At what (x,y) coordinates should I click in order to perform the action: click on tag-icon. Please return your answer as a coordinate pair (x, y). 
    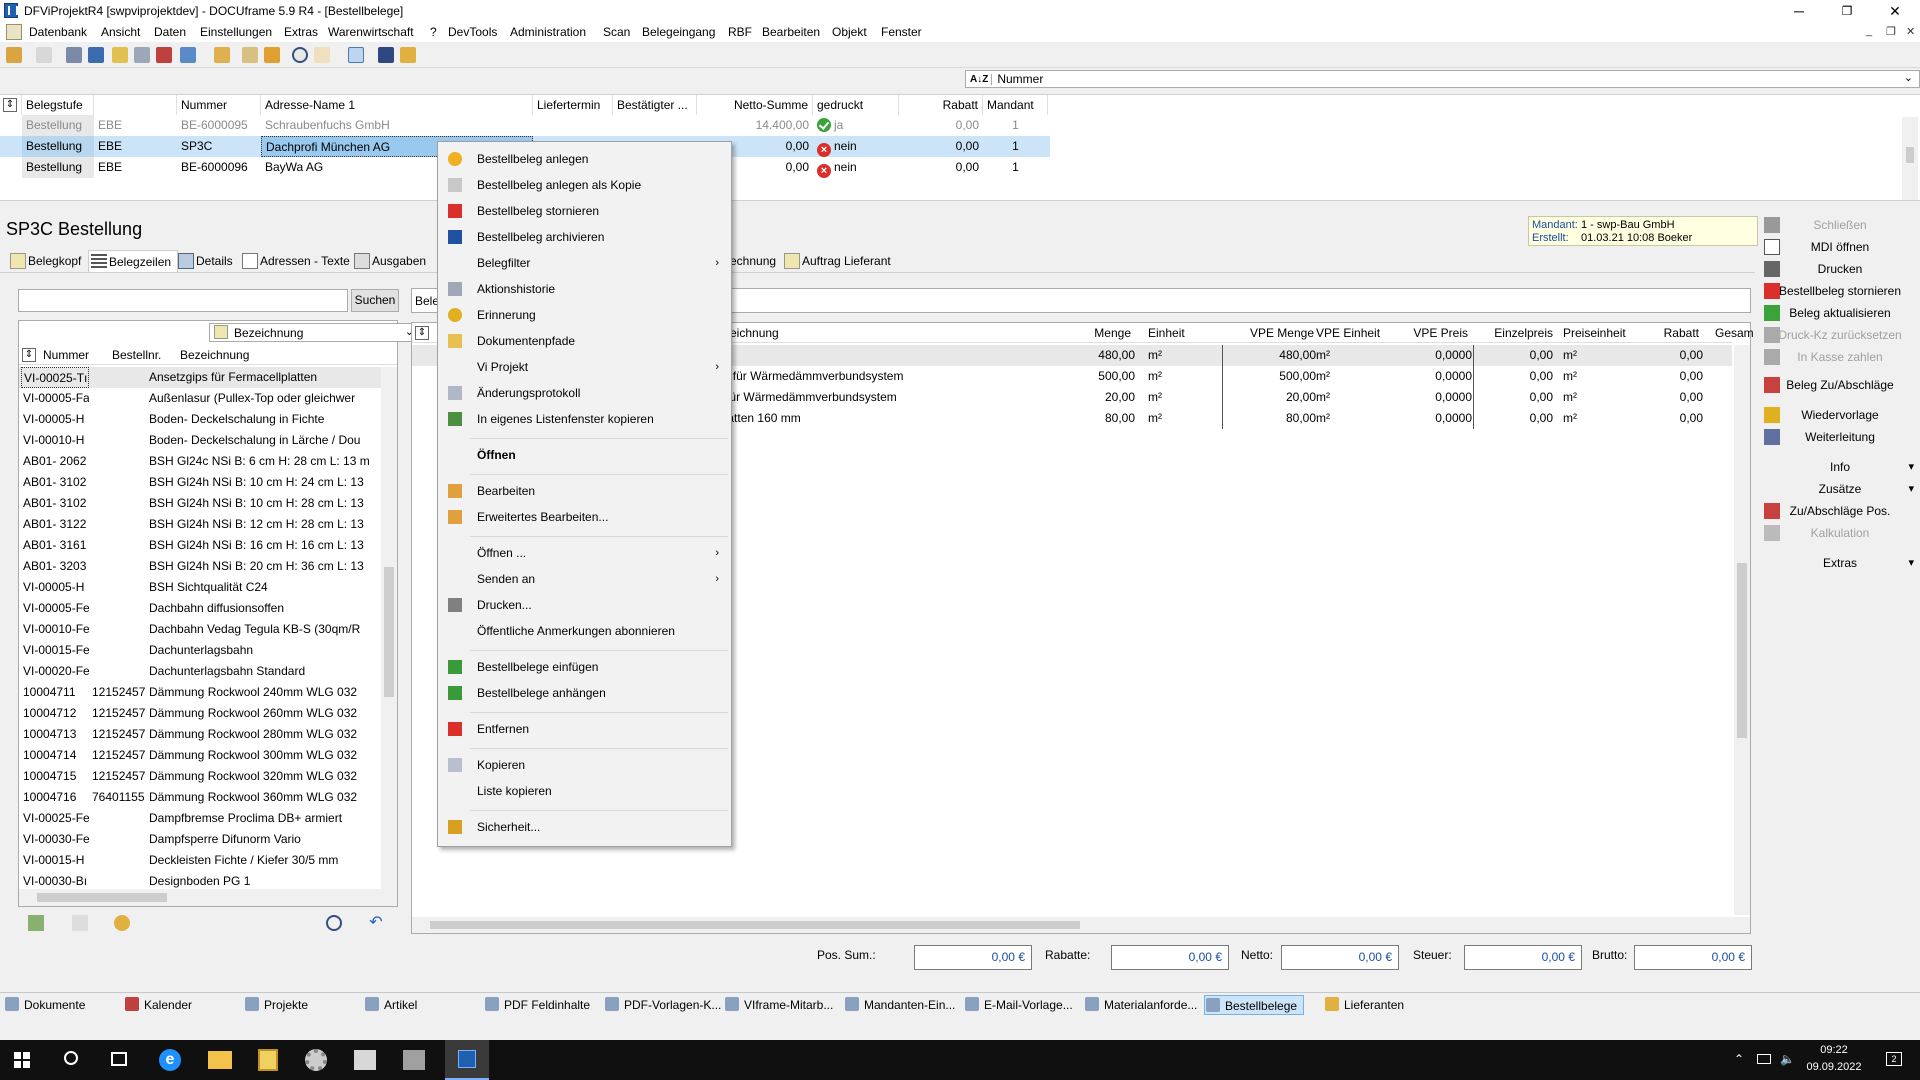
    Looking at the image, I should click on (80, 923).